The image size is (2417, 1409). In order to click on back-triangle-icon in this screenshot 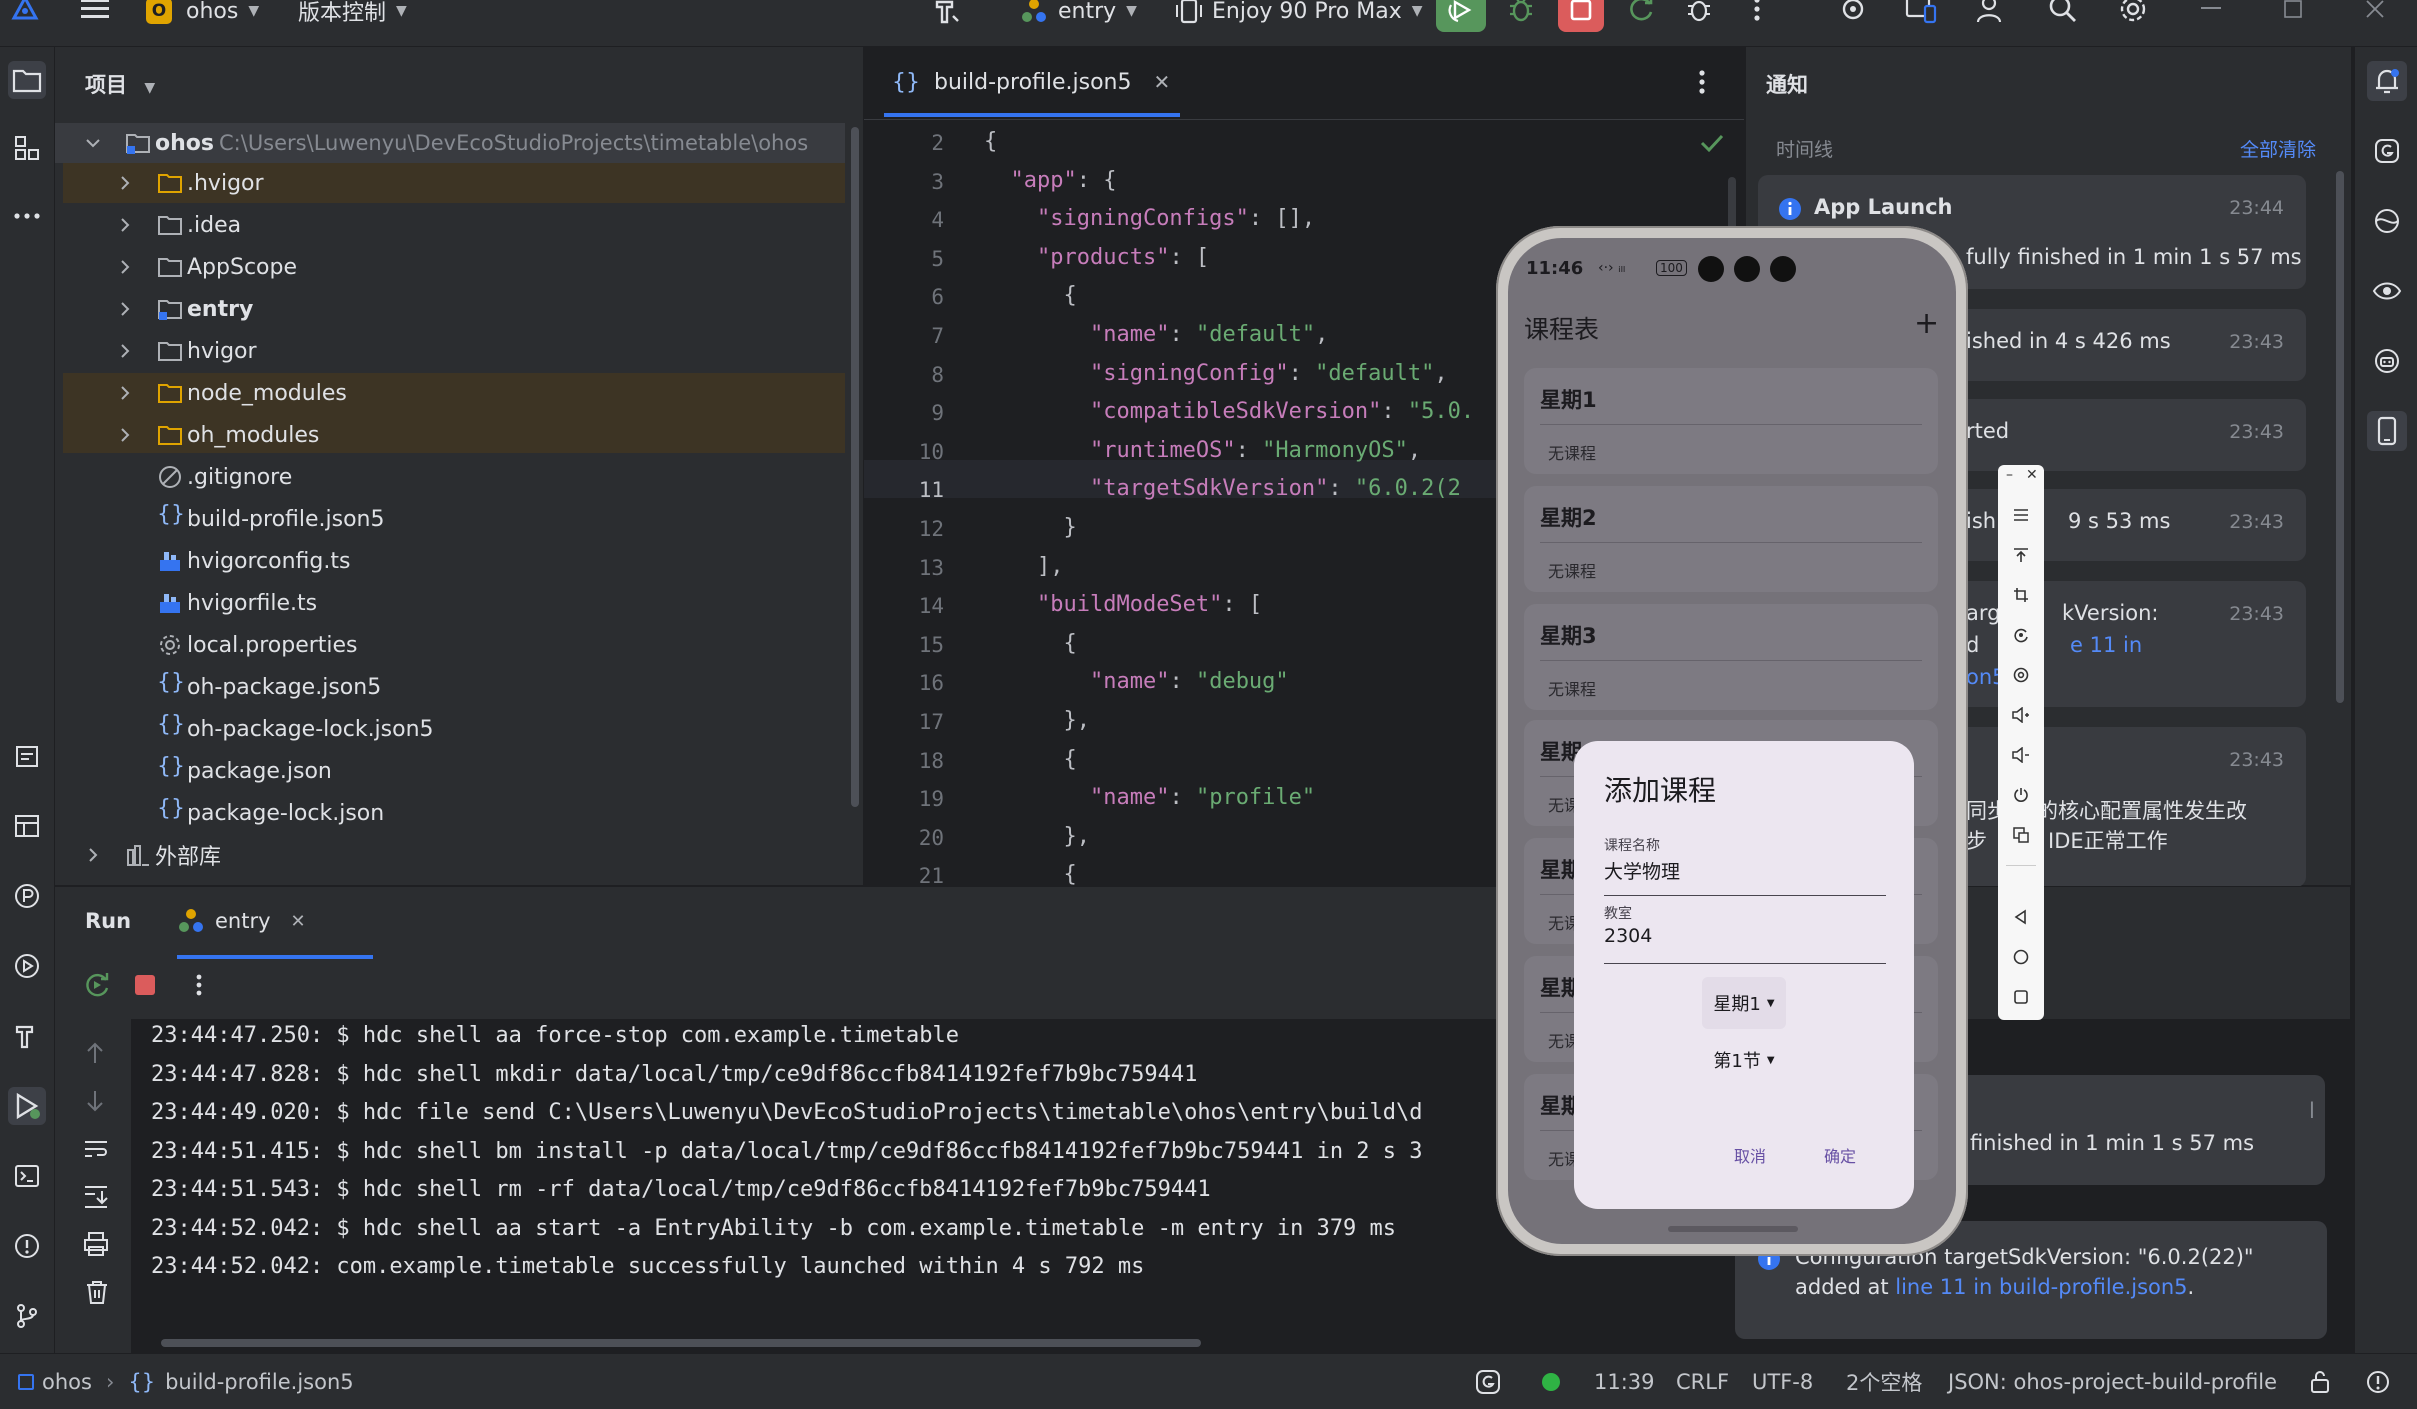, I will do `click(2021, 917)`.